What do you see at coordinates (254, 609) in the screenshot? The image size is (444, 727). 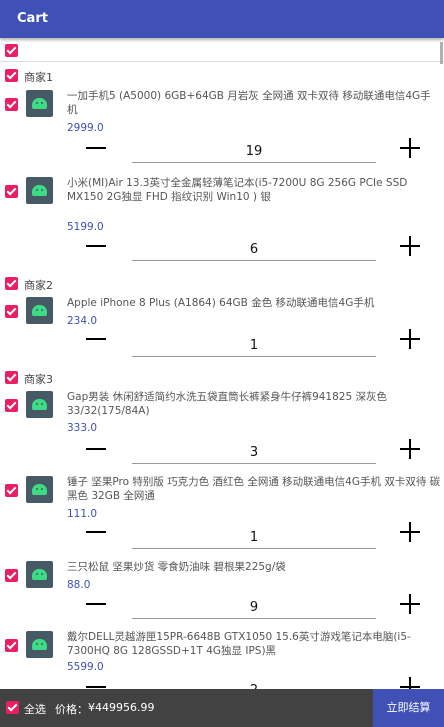 I see `quantity-input: 9` at bounding box center [254, 609].